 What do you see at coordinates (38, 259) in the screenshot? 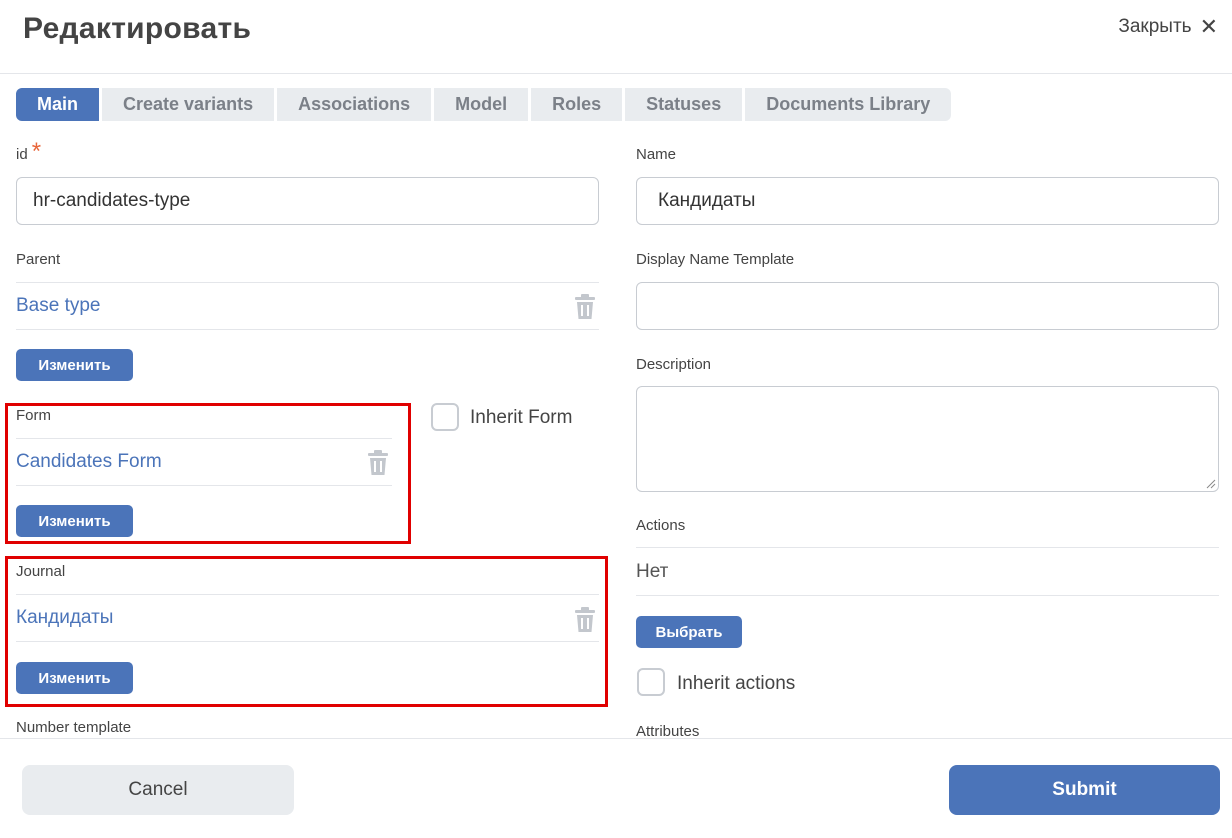
I see `parent-label: Parent` at bounding box center [38, 259].